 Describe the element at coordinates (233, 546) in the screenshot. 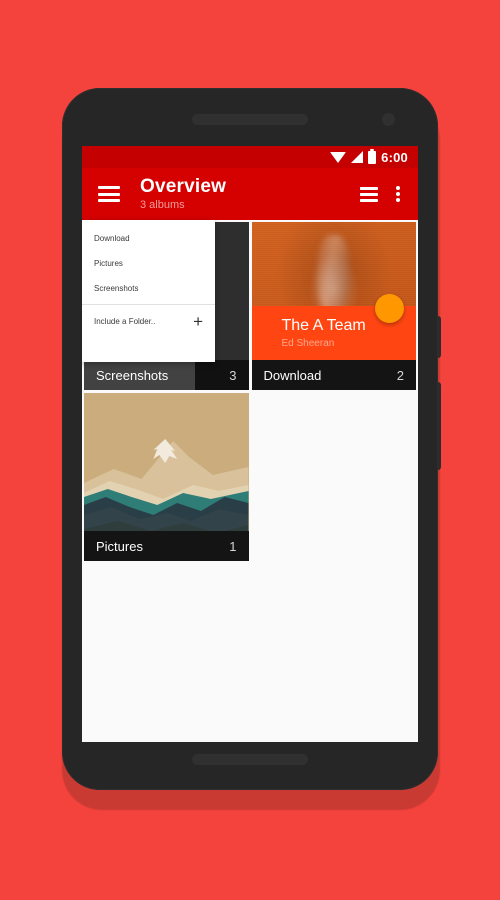

I see `album-count: 1` at that location.